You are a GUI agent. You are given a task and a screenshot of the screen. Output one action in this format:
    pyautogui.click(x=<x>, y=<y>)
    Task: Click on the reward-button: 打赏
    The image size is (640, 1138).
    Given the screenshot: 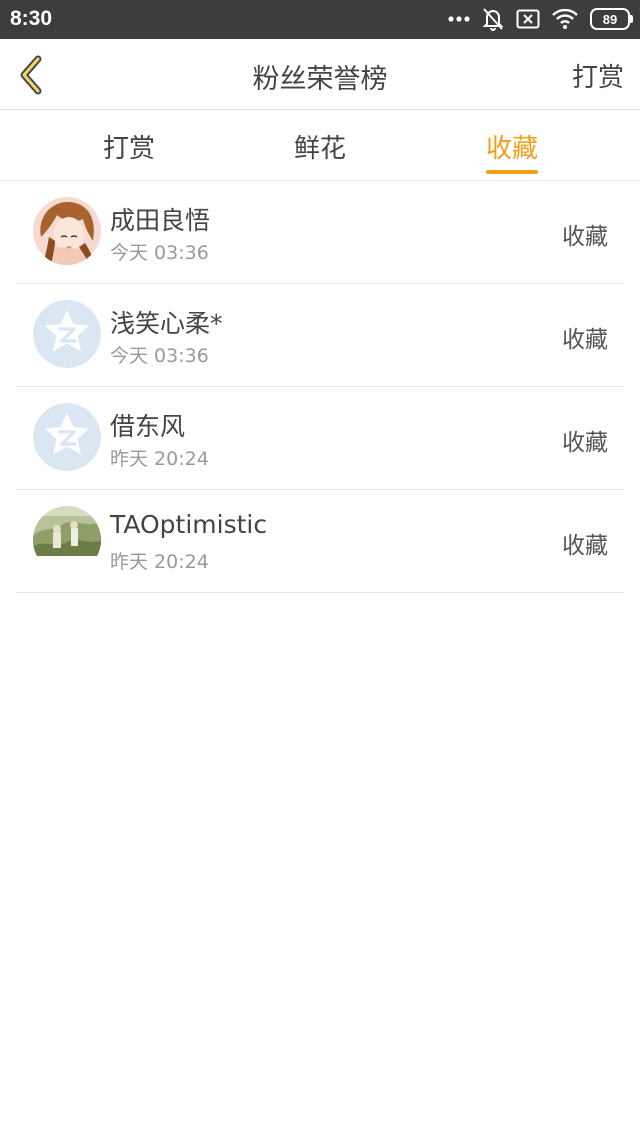 What is the action you would take?
    pyautogui.click(x=598, y=75)
    